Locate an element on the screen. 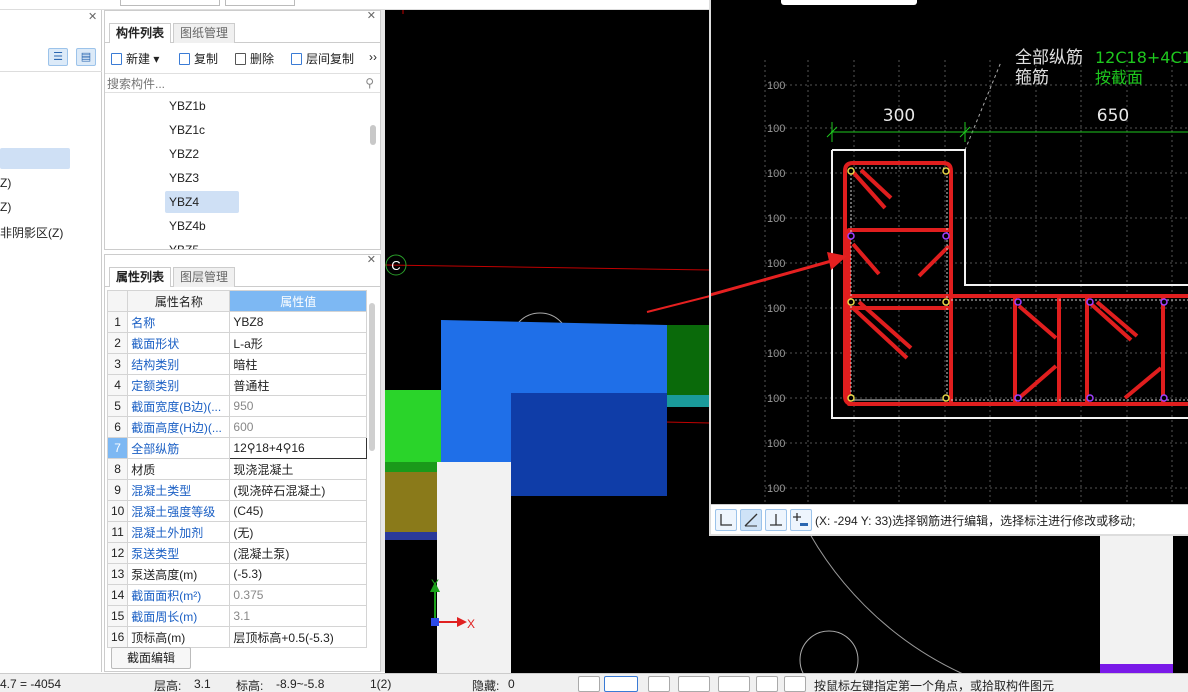 This screenshot has height=692, width=1188. new-icon is located at coordinates (116, 59).